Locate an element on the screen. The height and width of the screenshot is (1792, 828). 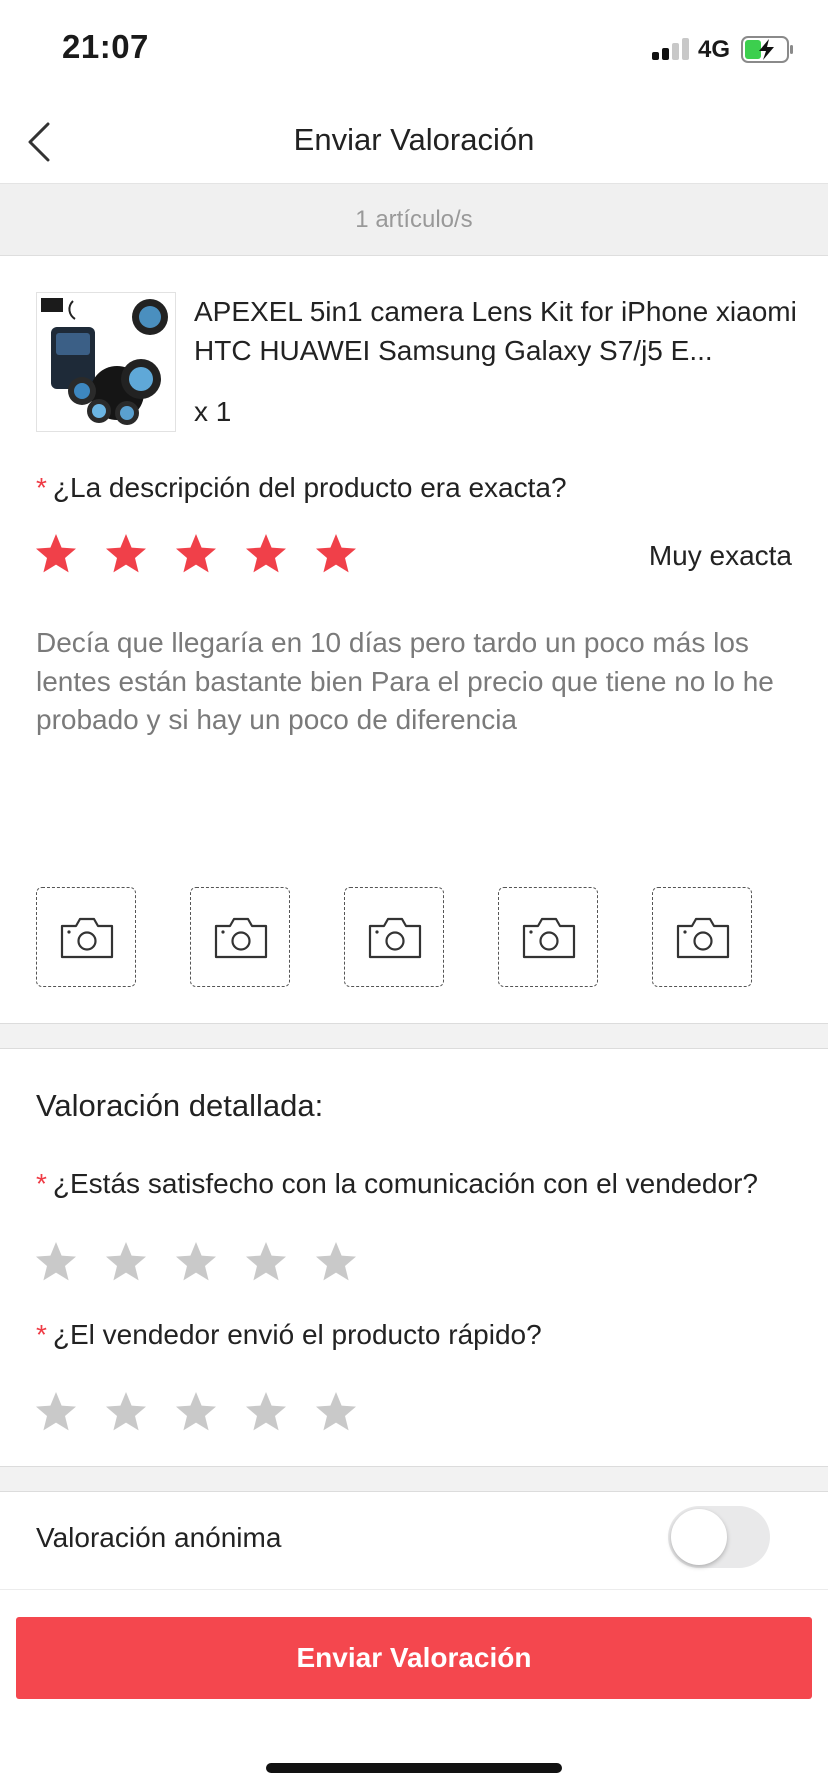
camera-lens-kit-product-image is located at coordinates (106, 362).